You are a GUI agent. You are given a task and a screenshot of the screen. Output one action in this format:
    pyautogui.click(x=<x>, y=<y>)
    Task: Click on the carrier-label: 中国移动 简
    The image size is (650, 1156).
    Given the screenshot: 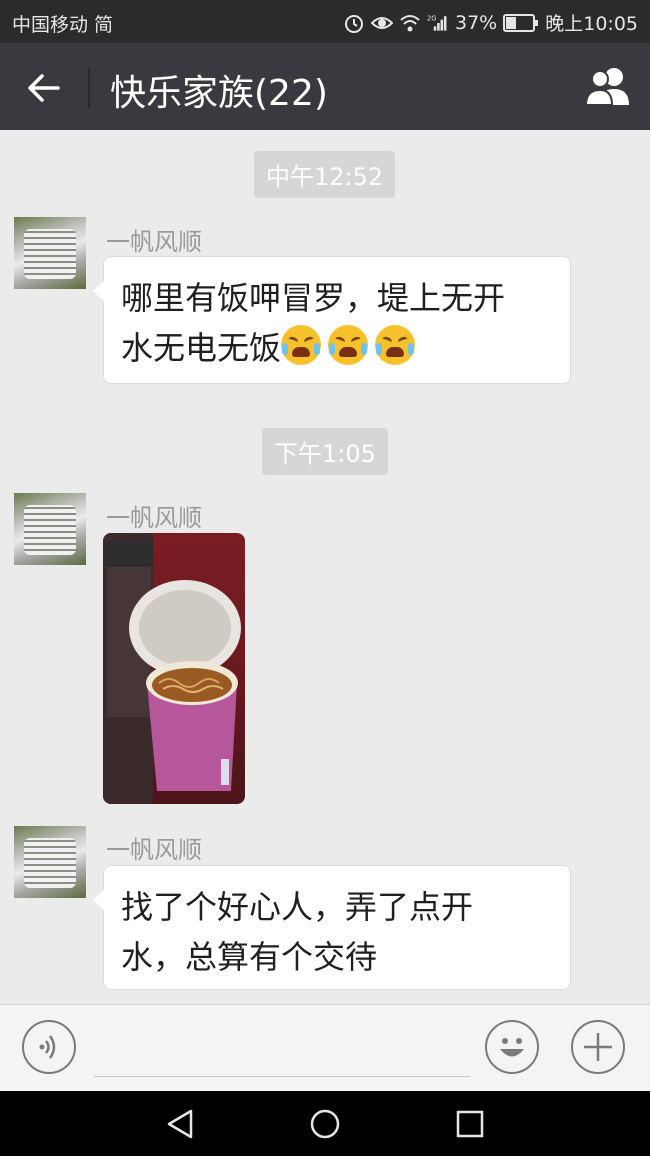 What is the action you would take?
    pyautogui.click(x=63, y=25)
    